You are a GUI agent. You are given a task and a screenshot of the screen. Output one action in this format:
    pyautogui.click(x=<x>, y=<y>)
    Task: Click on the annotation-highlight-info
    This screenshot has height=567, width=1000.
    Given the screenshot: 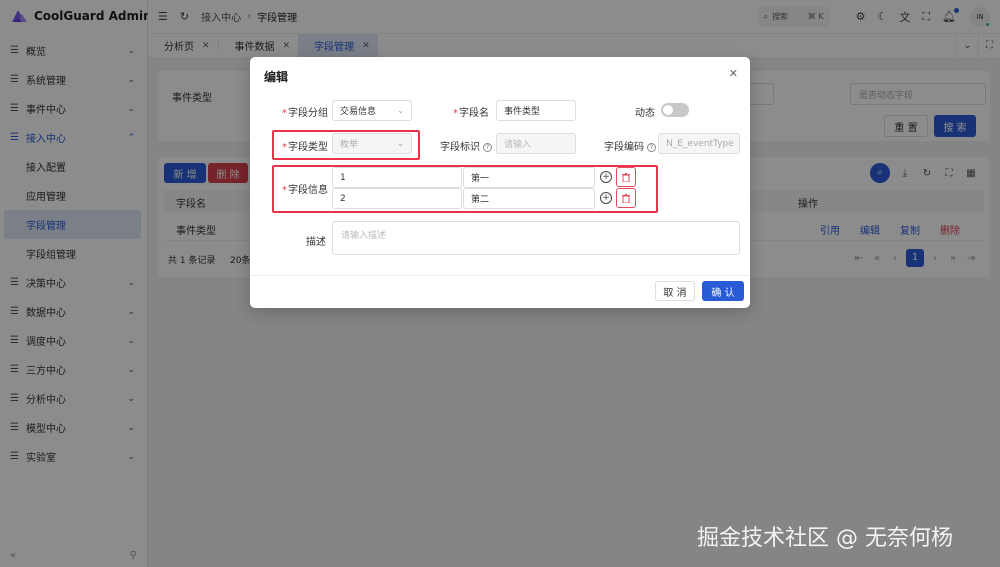 What is the action you would take?
    pyautogui.click(x=465, y=189)
    